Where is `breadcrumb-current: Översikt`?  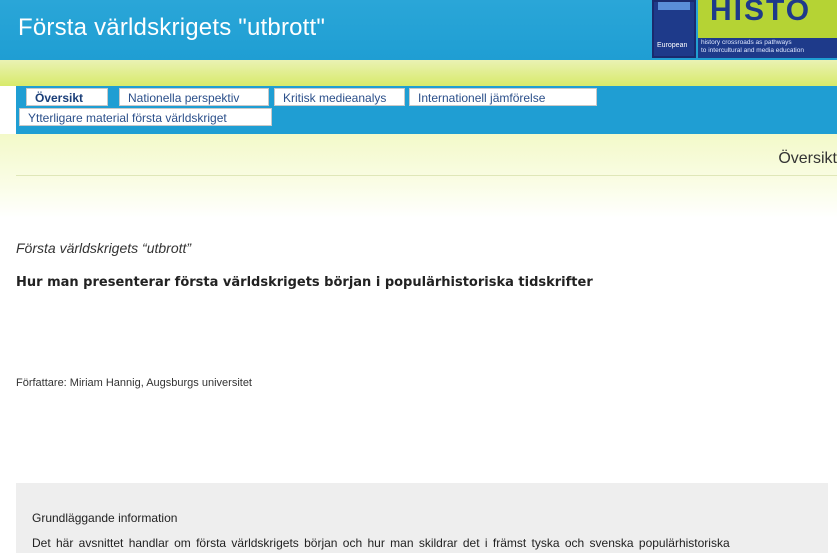 breadcrumb-current: Översikt is located at coordinates (807, 158).